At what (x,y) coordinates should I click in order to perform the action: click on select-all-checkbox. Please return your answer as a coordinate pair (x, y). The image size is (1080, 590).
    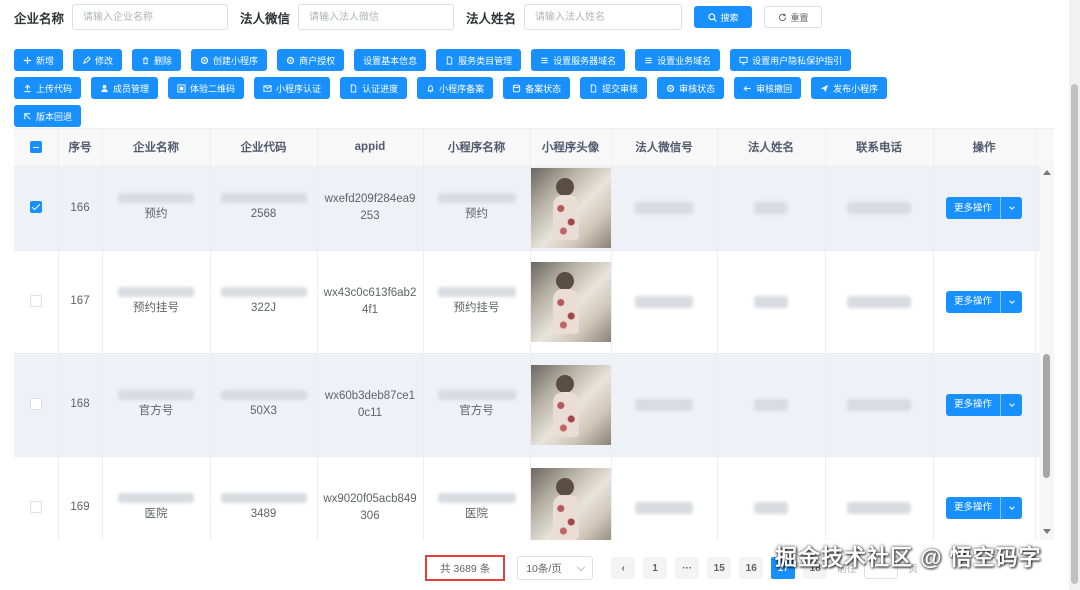
    Looking at the image, I should click on (35, 147).